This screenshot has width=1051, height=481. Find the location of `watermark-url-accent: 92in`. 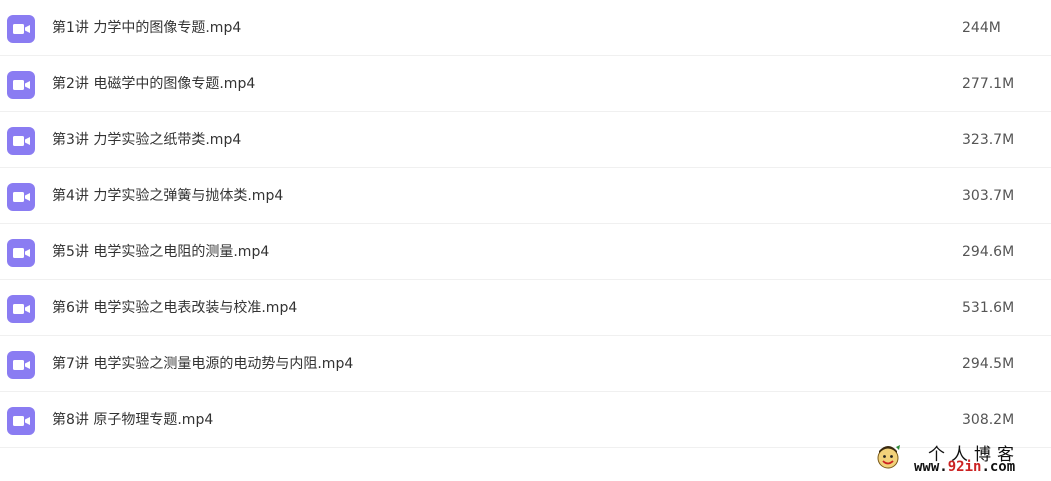

watermark-url-accent: 92in is located at coordinates (964, 467).